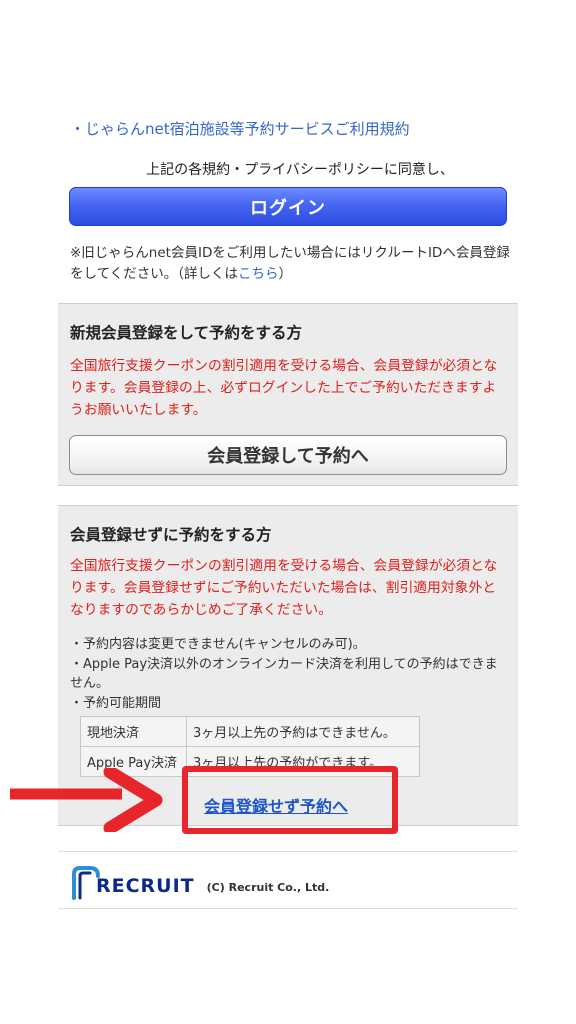 This screenshot has height=1024, width=576. What do you see at coordinates (290, 800) in the screenshot?
I see `highlight-box` at bounding box center [290, 800].